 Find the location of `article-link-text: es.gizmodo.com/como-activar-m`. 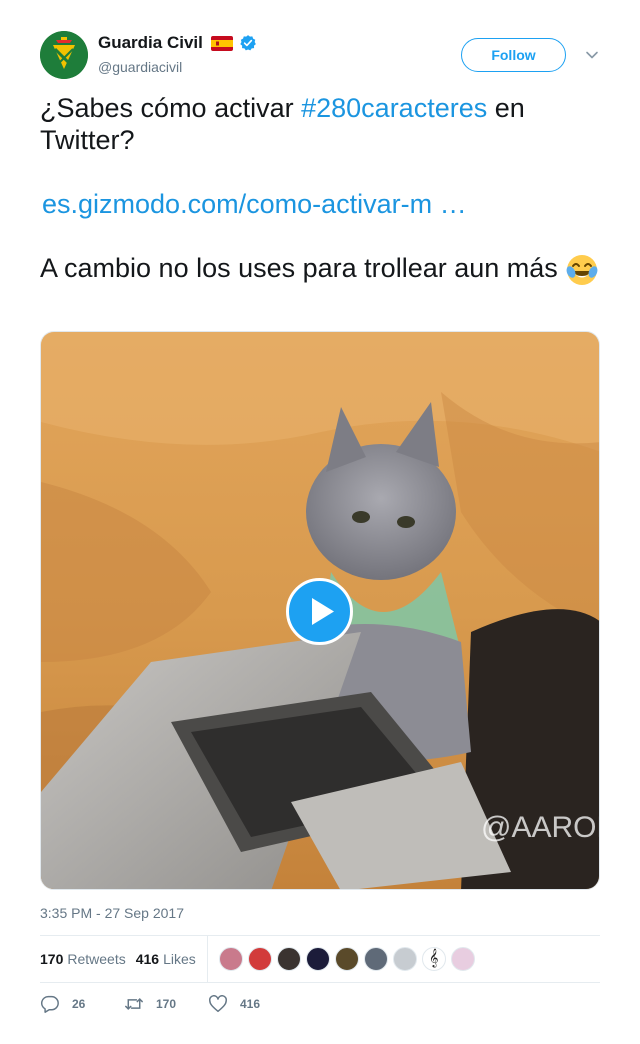

article-link-text: es.gizmodo.com/como-activar-m is located at coordinates (237, 204).